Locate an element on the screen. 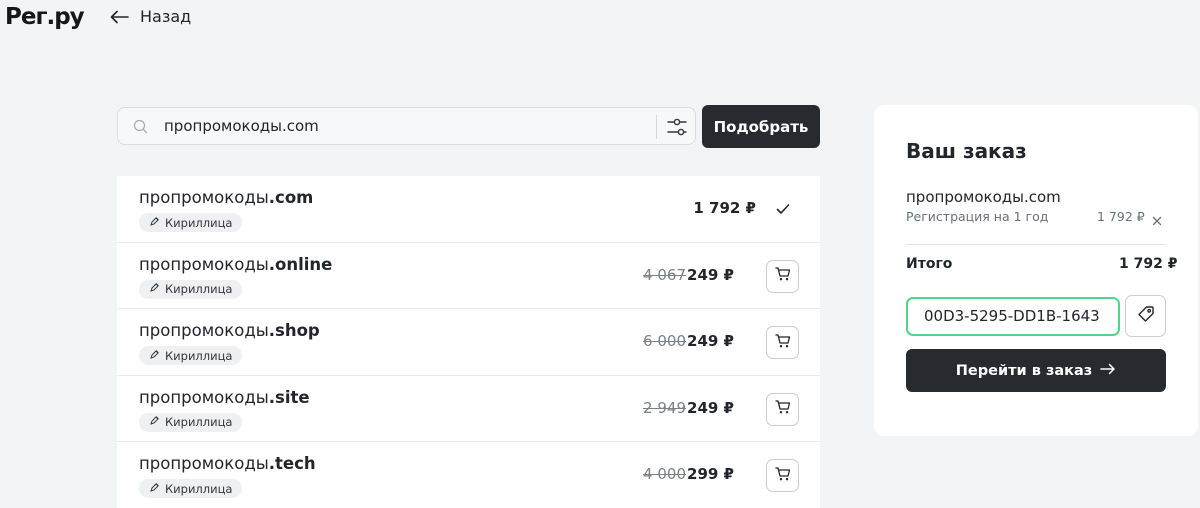 This screenshot has height=508, width=1200. total-value: 1 792 ₽ is located at coordinates (1148, 264).